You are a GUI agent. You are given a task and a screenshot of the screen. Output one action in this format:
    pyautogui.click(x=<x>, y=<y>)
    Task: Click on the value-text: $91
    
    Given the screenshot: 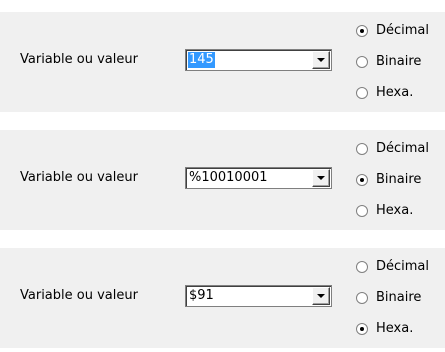 What is the action you would take?
    pyautogui.click(x=201, y=296)
    